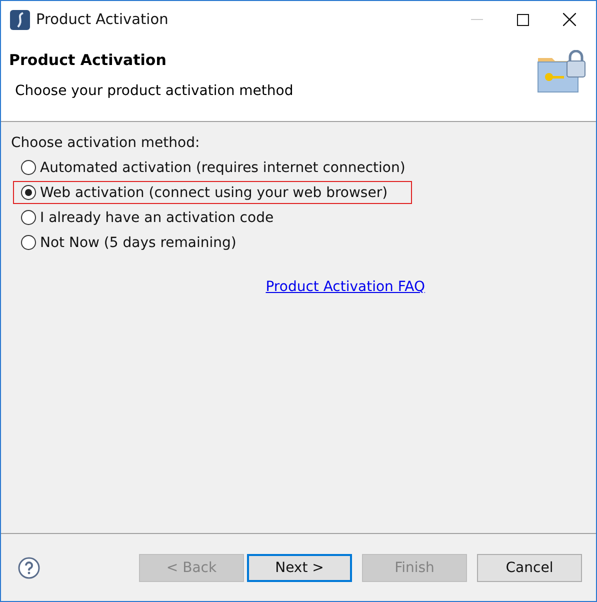  I want to click on window-title: Product Activation, so click(102, 20).